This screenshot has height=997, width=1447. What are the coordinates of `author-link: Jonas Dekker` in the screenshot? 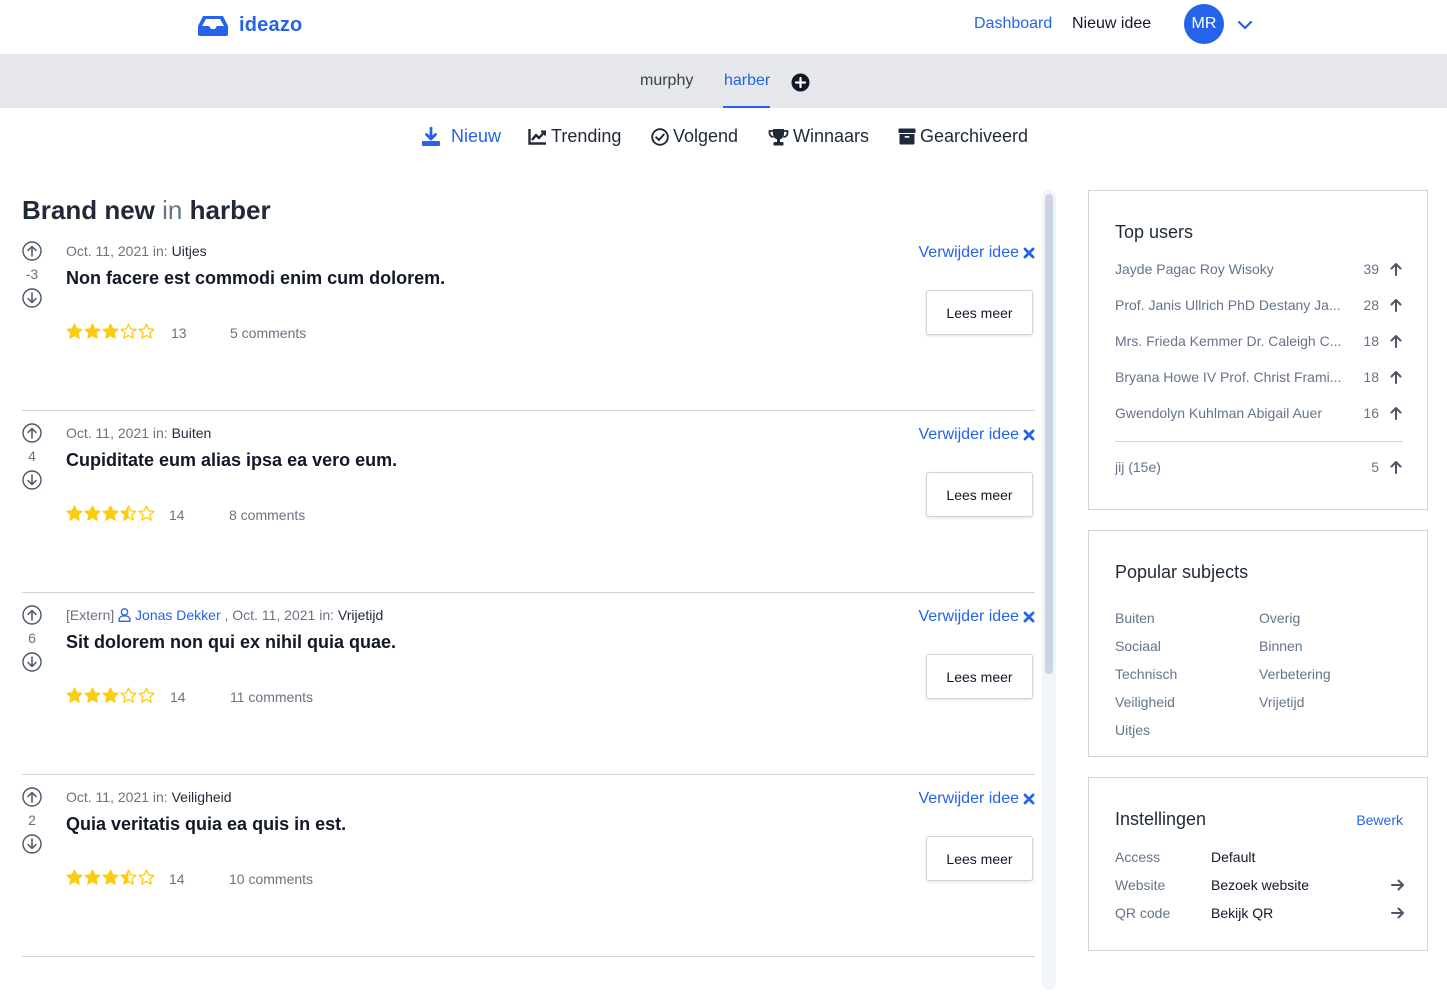 It's located at (178, 615).